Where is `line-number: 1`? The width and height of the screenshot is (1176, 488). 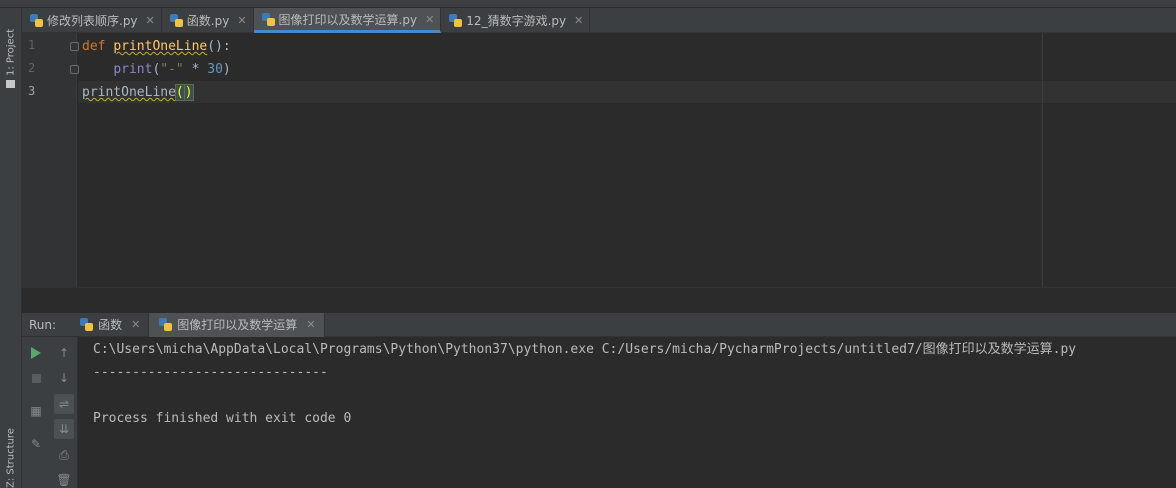 line-number: 1 is located at coordinates (32, 45).